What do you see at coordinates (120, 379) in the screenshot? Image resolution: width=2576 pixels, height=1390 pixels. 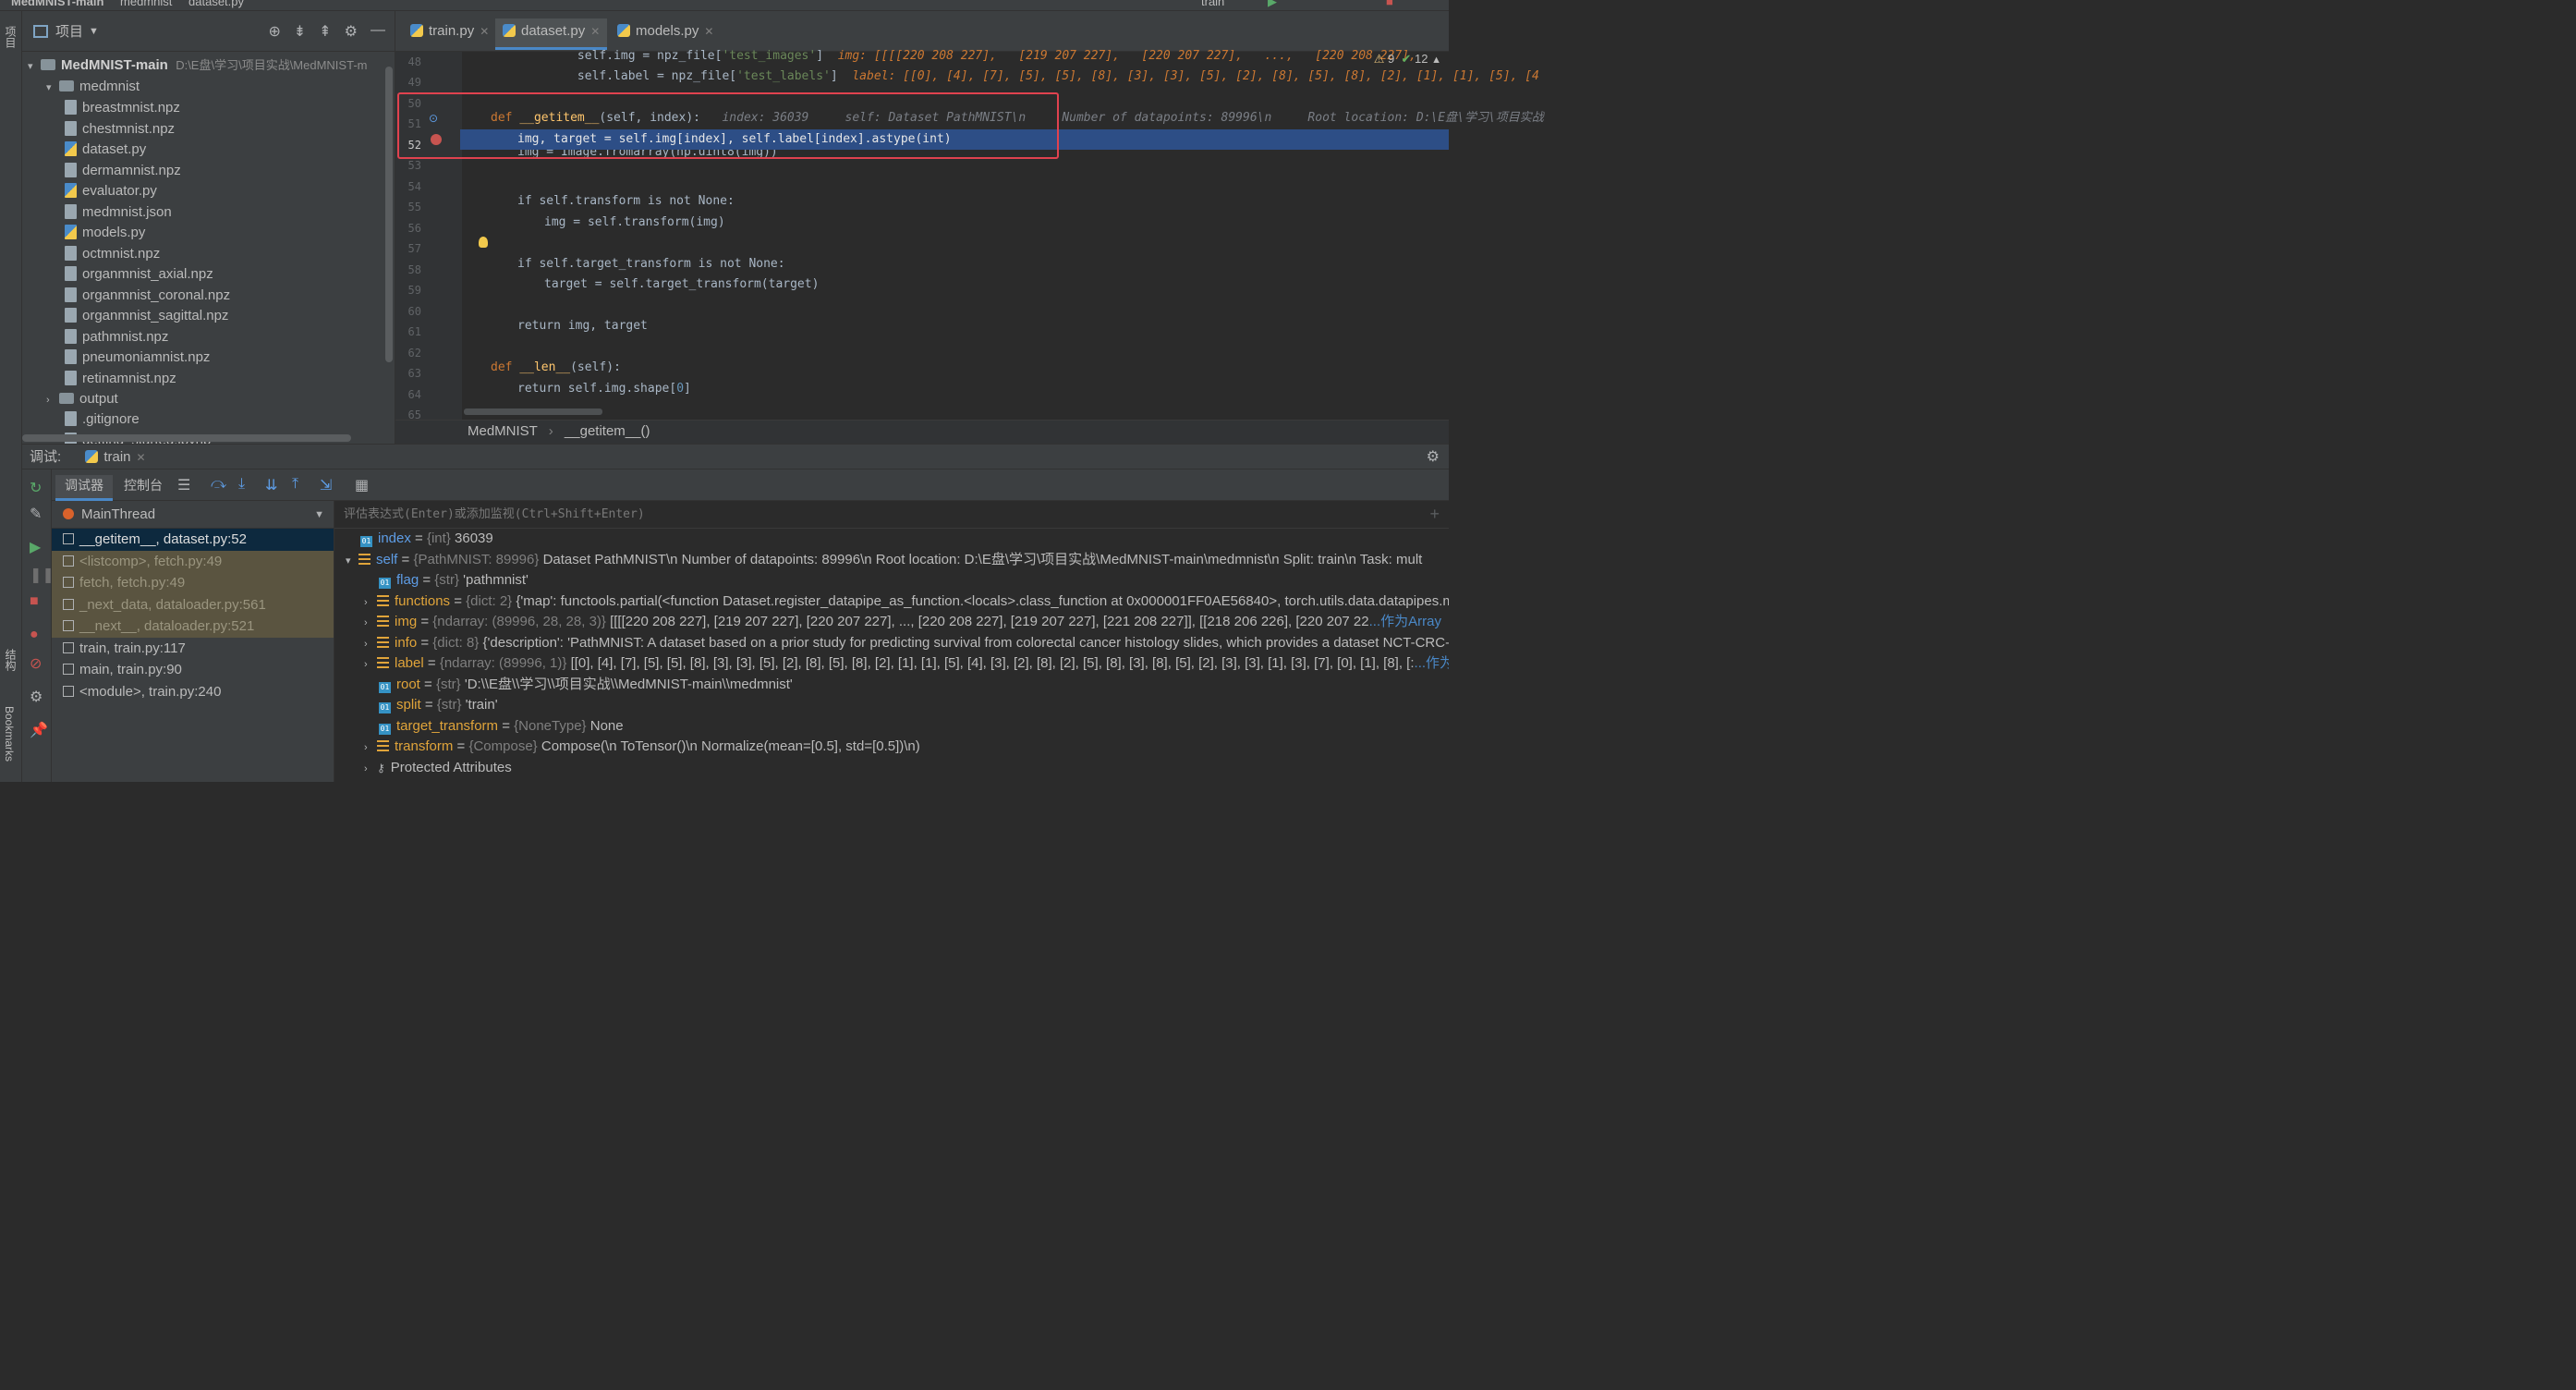 I see `tree-file: retinamnist.npz` at bounding box center [120, 379].